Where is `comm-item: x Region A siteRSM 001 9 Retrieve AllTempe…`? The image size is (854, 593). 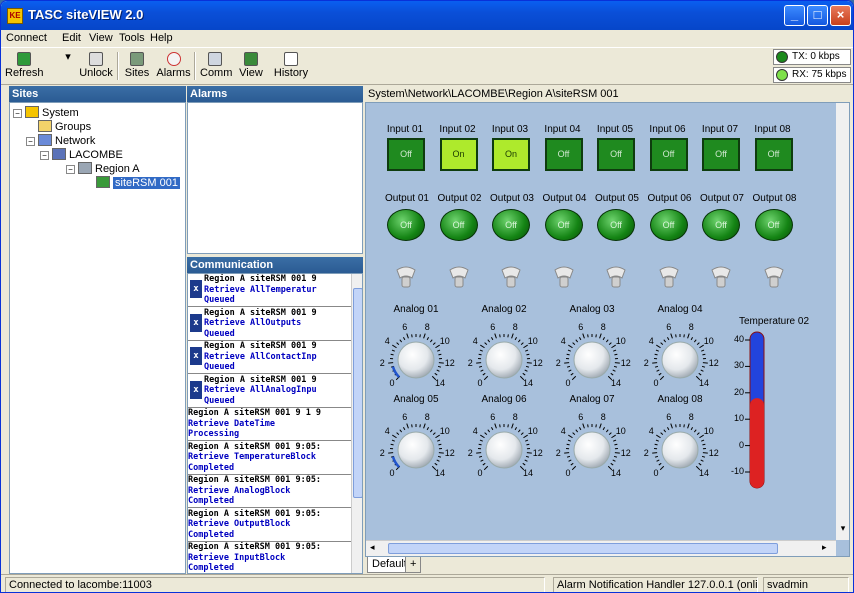
comm-item: x Region A siteRSM 001 9 Retrieve AllTempe… is located at coordinates (269, 290).